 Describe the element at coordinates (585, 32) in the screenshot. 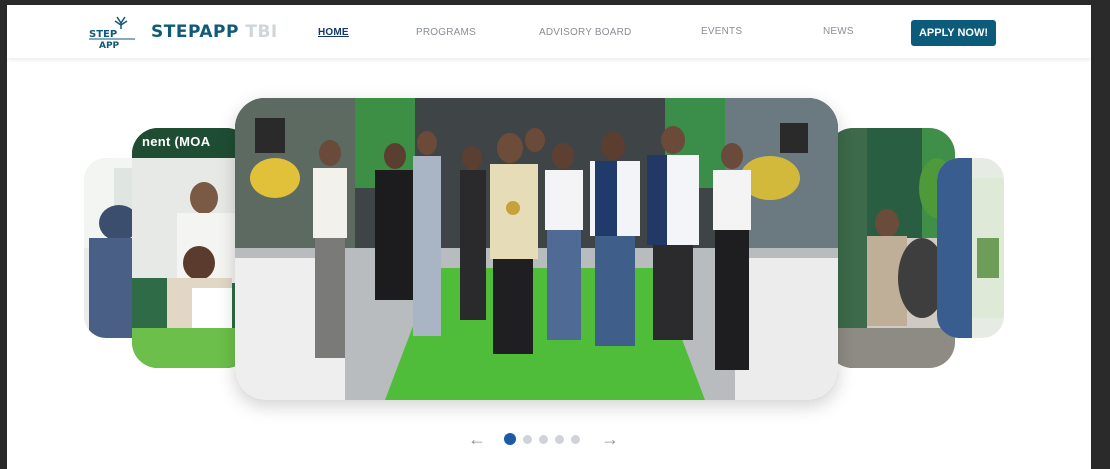

I see `nav-advisory-board: ADVISORY BOARD` at that location.